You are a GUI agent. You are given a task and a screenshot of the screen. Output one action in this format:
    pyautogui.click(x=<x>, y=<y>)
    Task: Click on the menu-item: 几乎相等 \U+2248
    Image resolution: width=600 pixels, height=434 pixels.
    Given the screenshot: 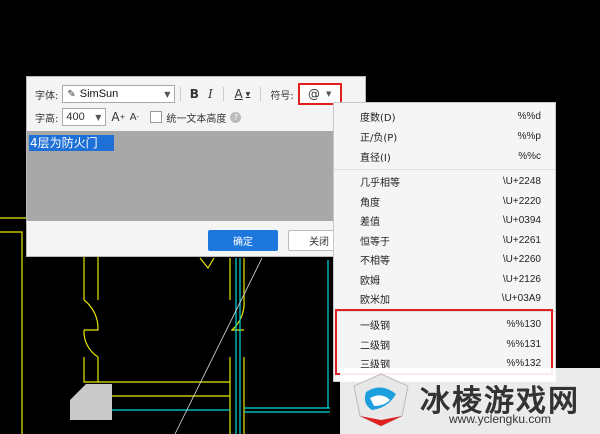 What is the action you would take?
    pyautogui.click(x=444, y=181)
    